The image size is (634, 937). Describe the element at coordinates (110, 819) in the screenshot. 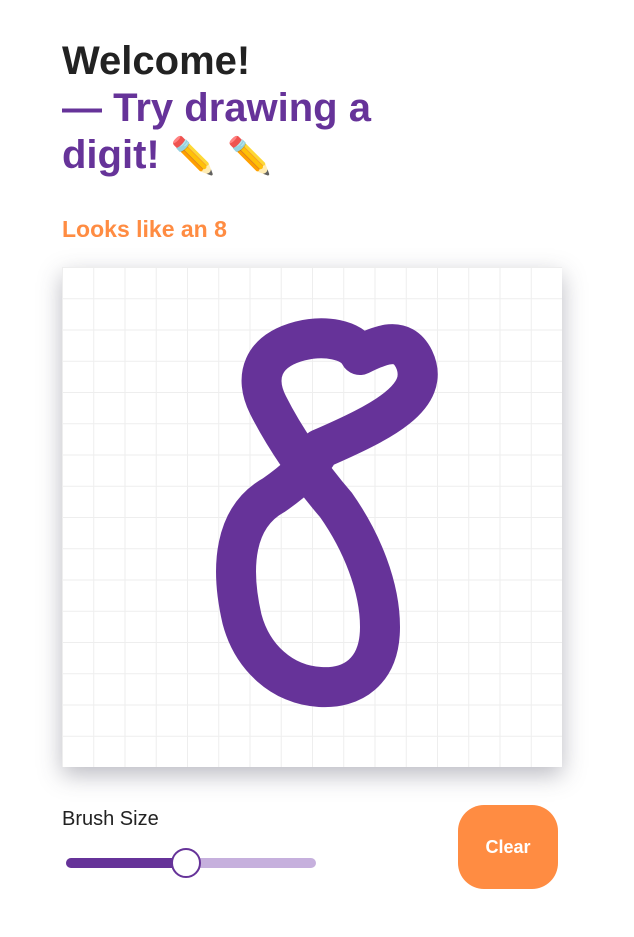

I see `brush-size-label: Brush Size` at that location.